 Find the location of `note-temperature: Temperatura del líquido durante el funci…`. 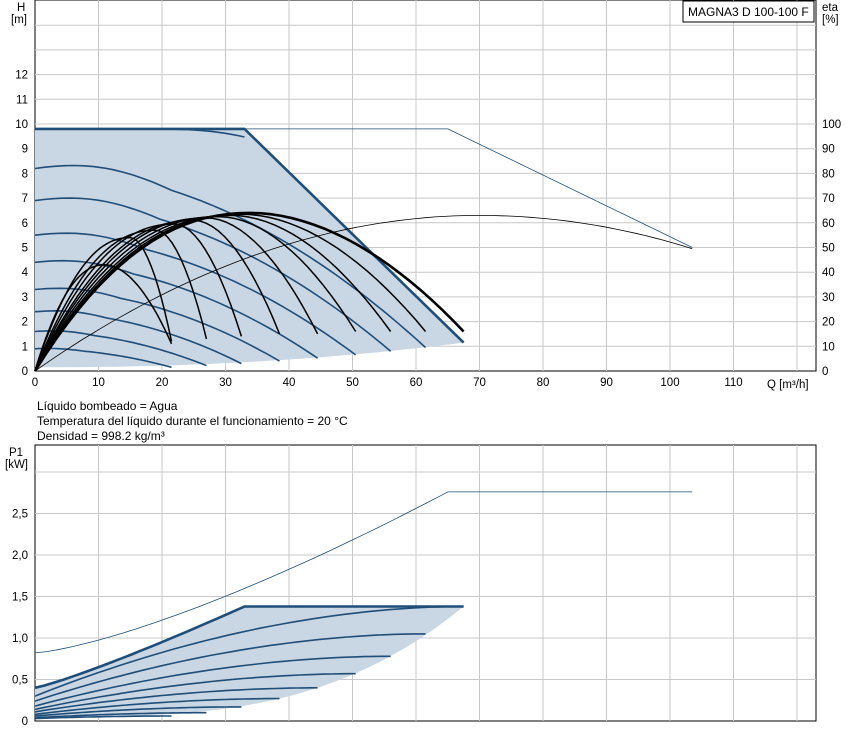

note-temperature: Temperatura del líquido durante el funci… is located at coordinates (192, 421).